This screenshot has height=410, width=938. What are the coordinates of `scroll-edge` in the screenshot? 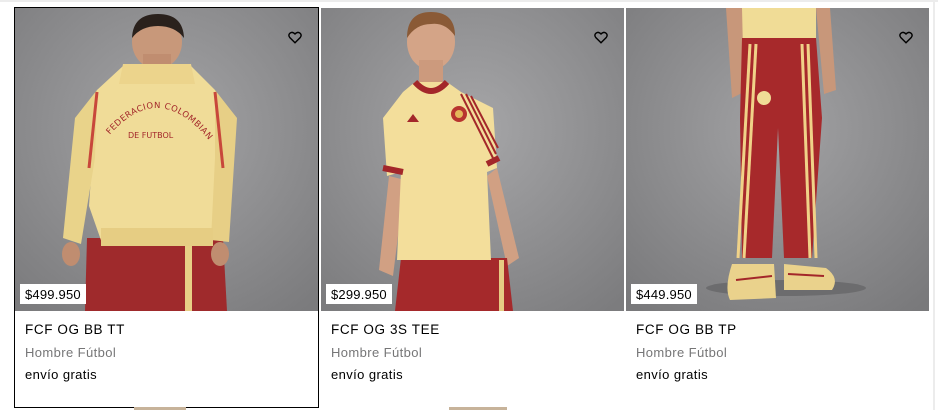 It's located at (934, 205).